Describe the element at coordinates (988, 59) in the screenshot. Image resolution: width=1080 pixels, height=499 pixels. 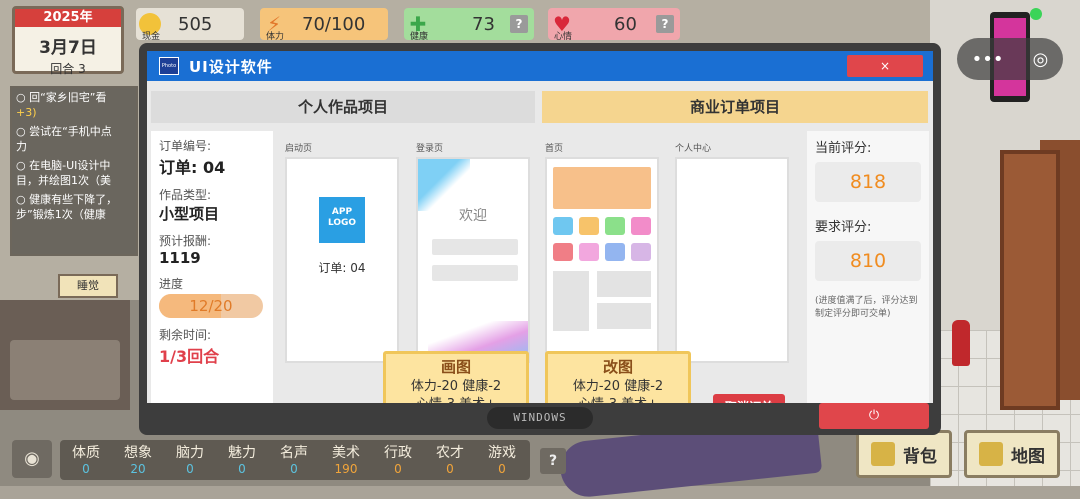
I see `more-icon: •••` at that location.